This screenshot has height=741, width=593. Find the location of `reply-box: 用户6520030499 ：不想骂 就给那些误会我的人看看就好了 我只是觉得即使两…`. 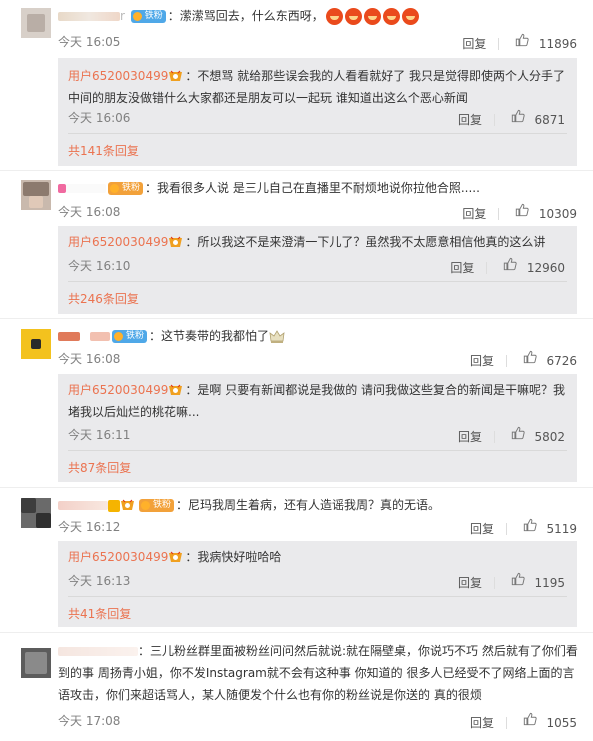

reply-box: 用户6520030499 ：不想骂 就给那些误会我的人看看就好了 我只是觉得即使两… is located at coordinates (317, 112).